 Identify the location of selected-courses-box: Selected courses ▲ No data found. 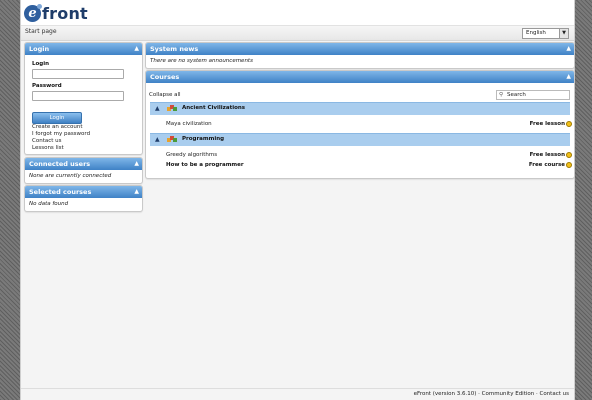
(83, 198).